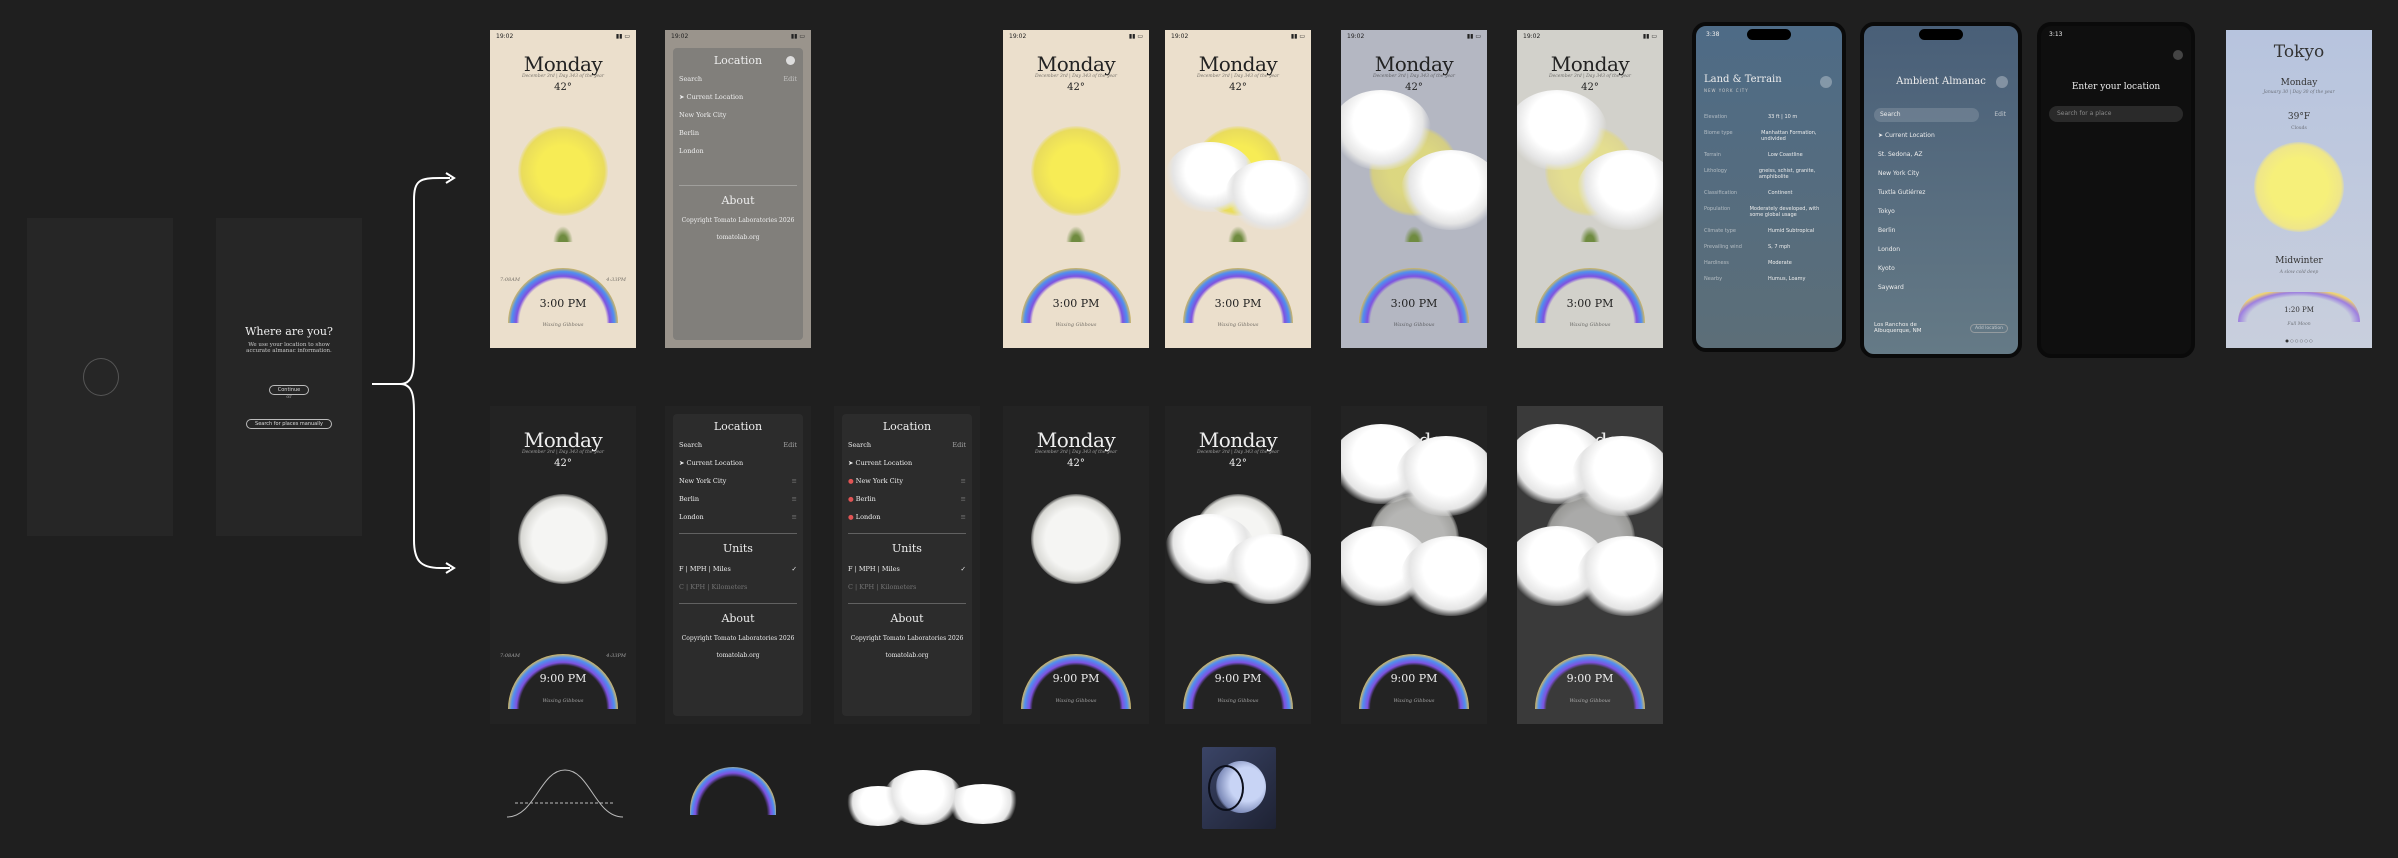 The height and width of the screenshot is (858, 2398). What do you see at coordinates (622, 36) in the screenshot?
I see `battery-icon: ▮▮ ▭` at bounding box center [622, 36].